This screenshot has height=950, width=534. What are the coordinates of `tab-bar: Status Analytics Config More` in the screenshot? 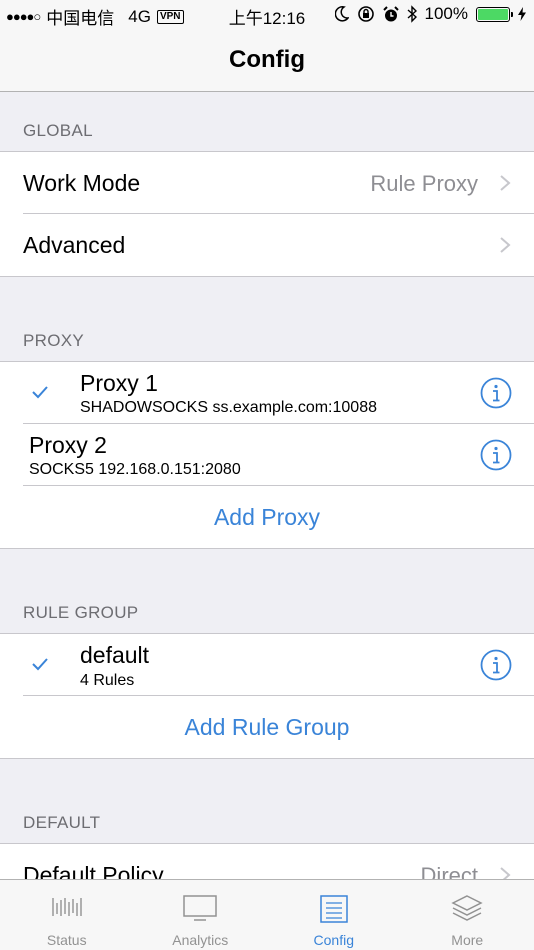 It's located at (267, 914).